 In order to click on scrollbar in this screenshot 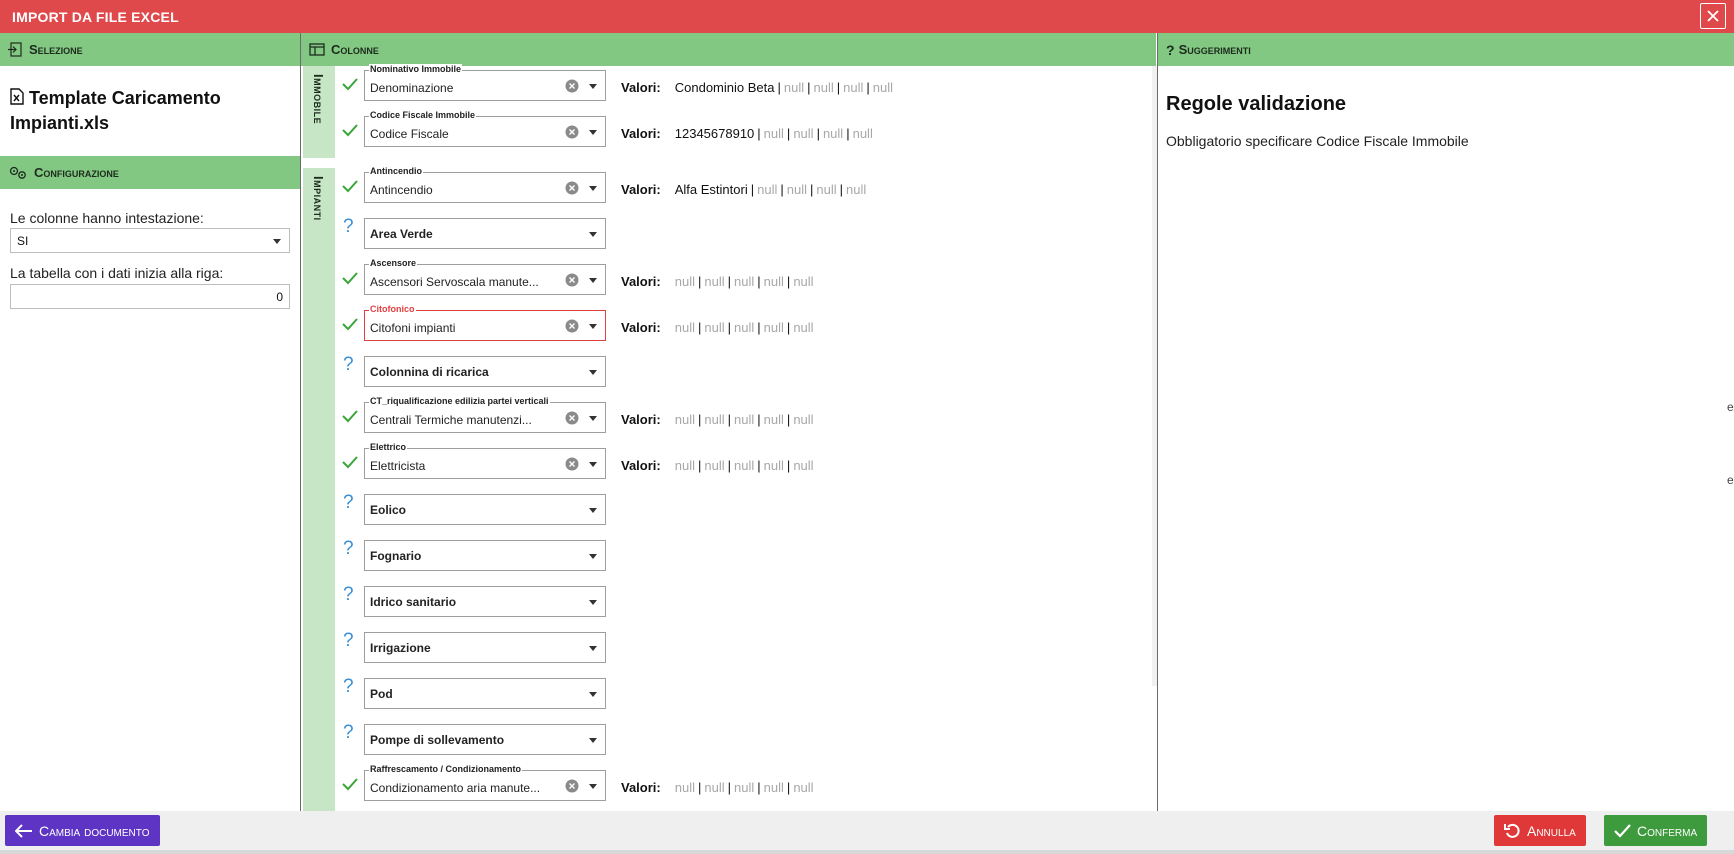, I will do `click(1154, 376)`.